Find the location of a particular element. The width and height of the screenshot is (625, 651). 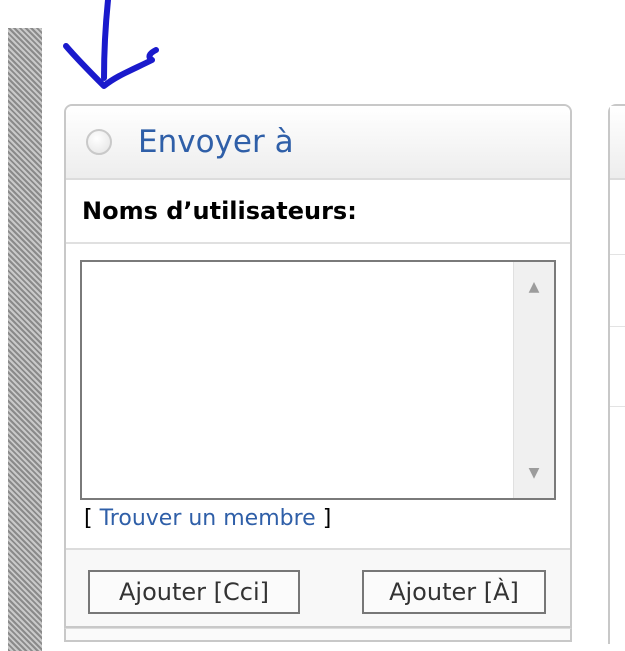

find-member-link: Trouver un membre is located at coordinates (208, 518).